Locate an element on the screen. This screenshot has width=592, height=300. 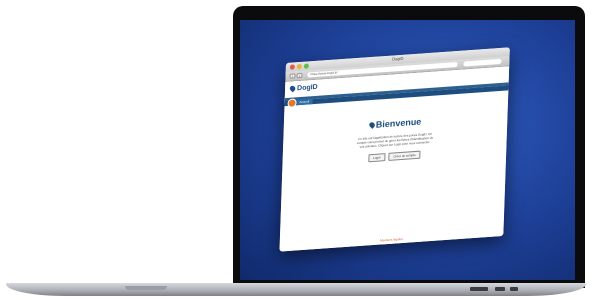
browser-search-field is located at coordinates (482, 62).